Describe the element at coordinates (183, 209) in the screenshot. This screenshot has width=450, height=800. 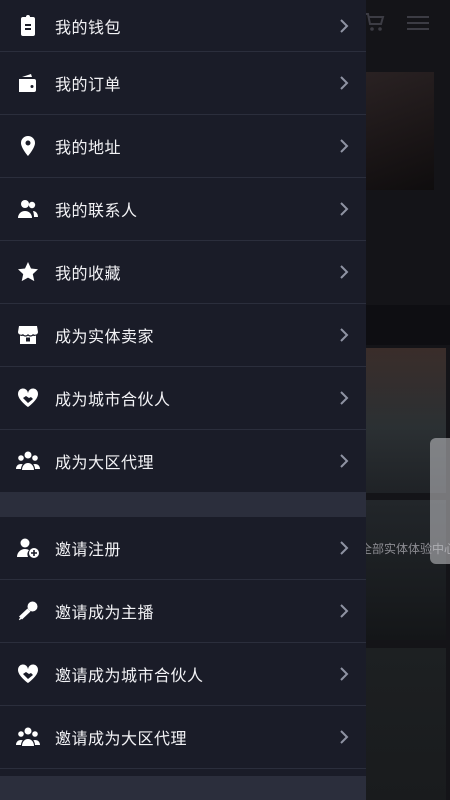
I see `menu-item-contacts: 我的联系人` at that location.